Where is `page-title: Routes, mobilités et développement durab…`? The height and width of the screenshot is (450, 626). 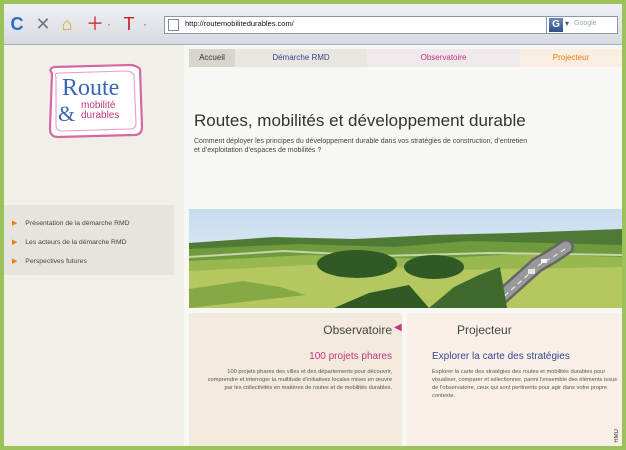
page-title: Routes, mobilités et développement durab… is located at coordinates (360, 120).